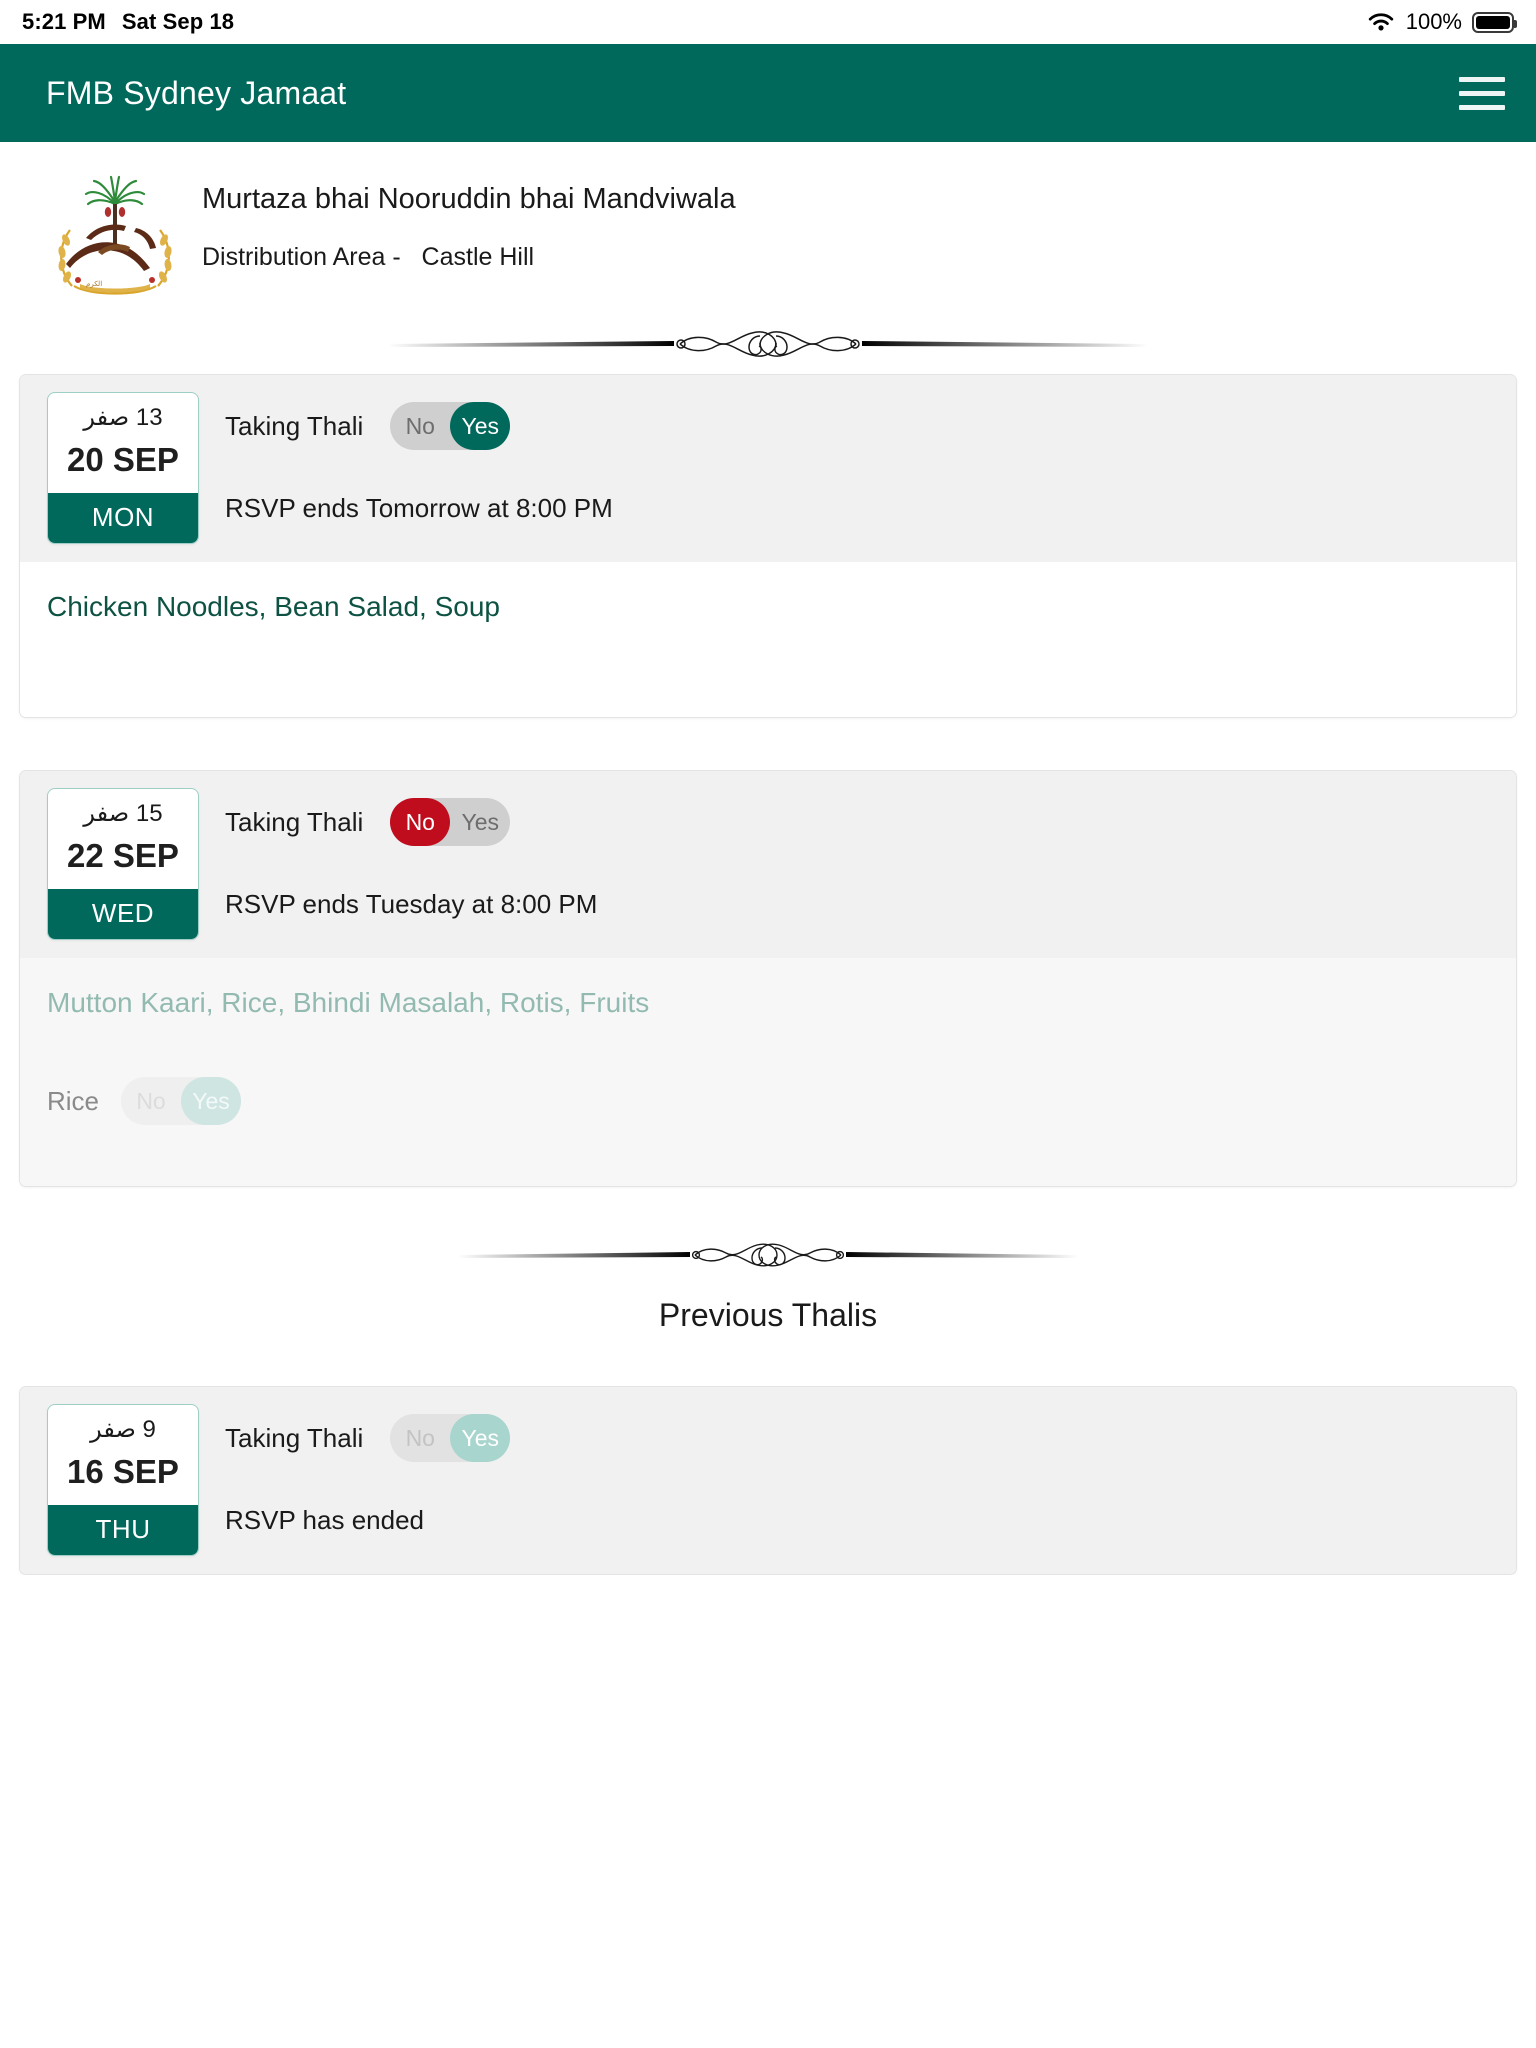 The height and width of the screenshot is (2048, 1536). I want to click on date-box: 15 صفر 22 SEP WED, so click(123, 864).